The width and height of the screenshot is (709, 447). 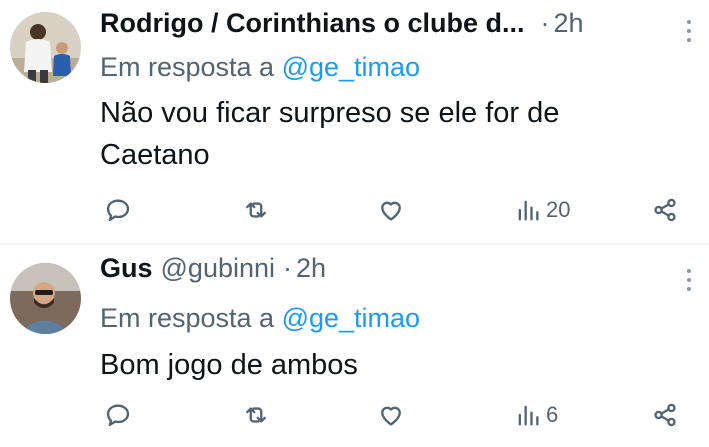 I want to click on tweet-header: Rodrigo / Corinthians o clube d... · 2h, so click(x=342, y=23).